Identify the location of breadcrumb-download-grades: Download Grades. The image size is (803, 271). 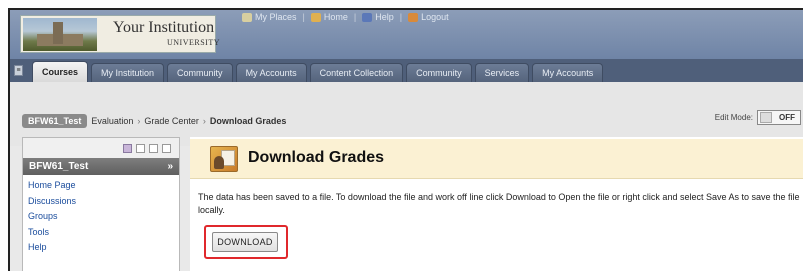
(248, 121).